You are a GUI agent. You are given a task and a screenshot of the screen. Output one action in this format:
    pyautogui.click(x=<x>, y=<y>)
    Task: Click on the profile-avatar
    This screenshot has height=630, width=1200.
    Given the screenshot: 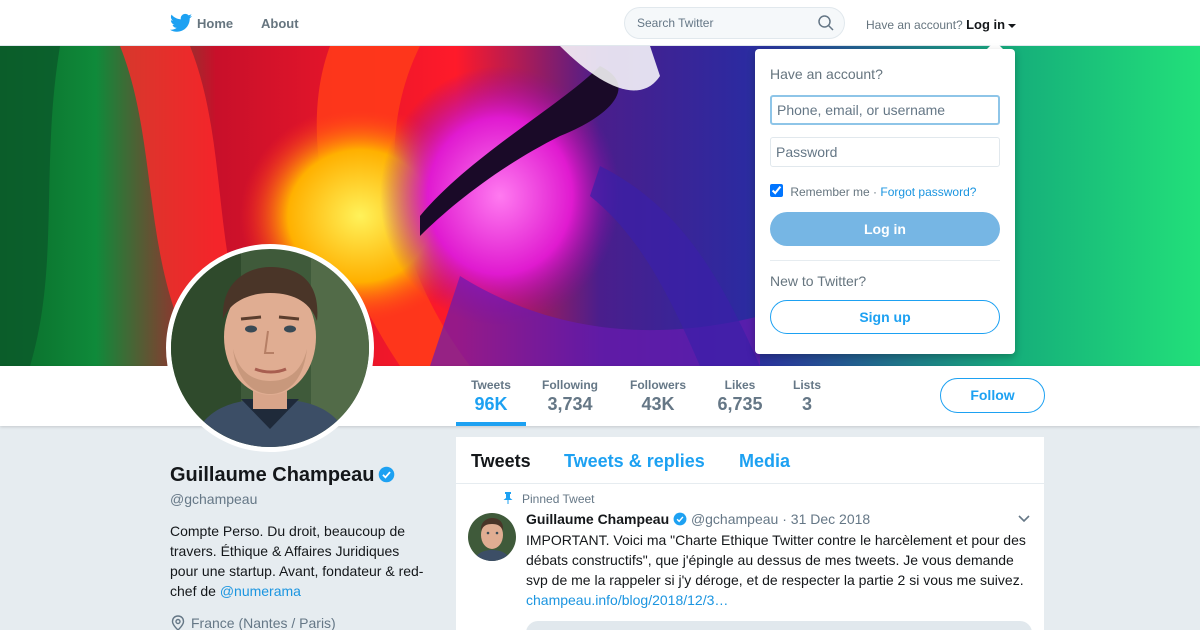 What is the action you would take?
    pyautogui.click(x=270, y=348)
    